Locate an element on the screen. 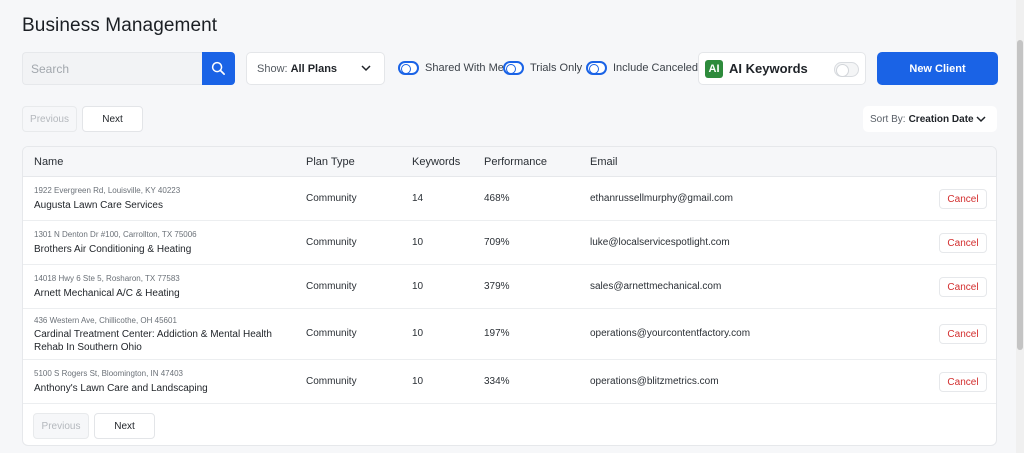 The image size is (1024, 453). sort-label: Sort By: is located at coordinates (888, 119).